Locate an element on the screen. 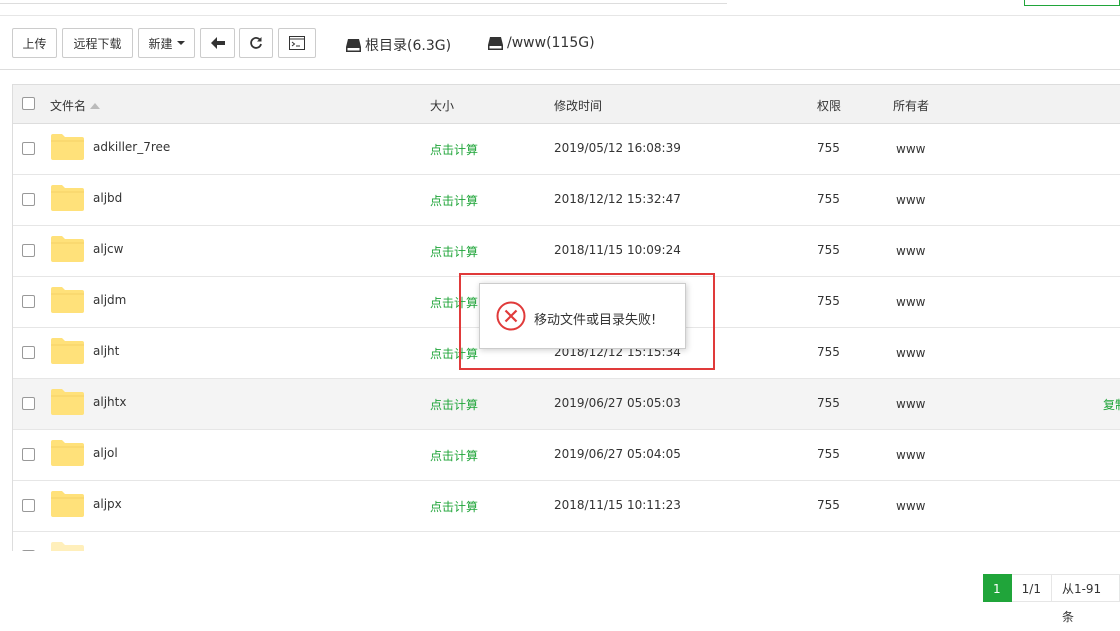 Image resolution: width=1120 pixels, height=631 pixels. page-current: 1 is located at coordinates (997, 588).